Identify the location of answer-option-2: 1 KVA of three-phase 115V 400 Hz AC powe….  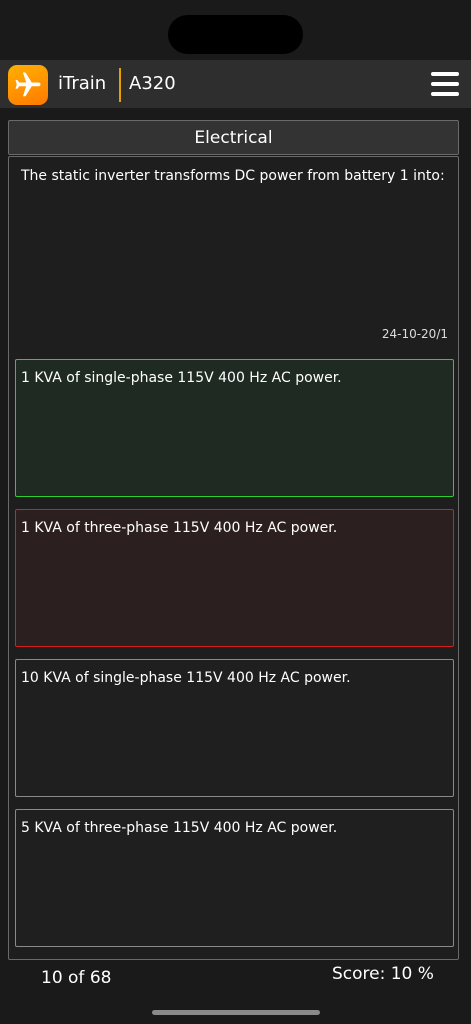
(234, 578).